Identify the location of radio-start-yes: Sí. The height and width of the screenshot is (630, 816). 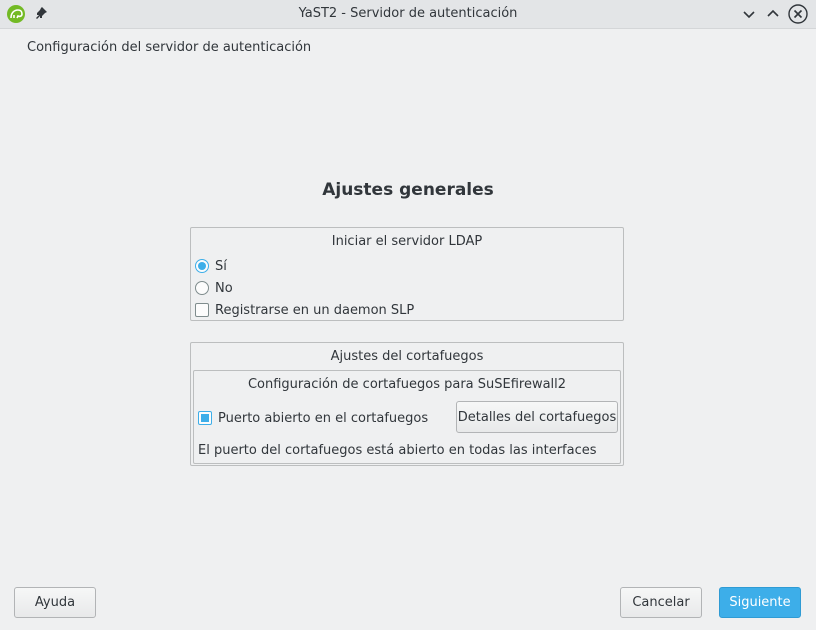
(211, 266).